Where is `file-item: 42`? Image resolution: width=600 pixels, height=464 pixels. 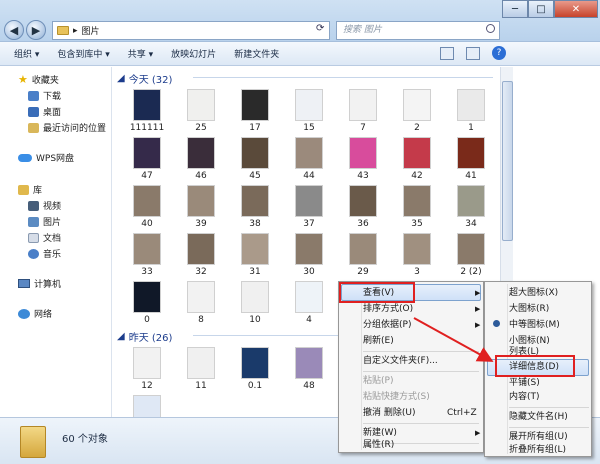 file-item: 42 is located at coordinates (417, 161).